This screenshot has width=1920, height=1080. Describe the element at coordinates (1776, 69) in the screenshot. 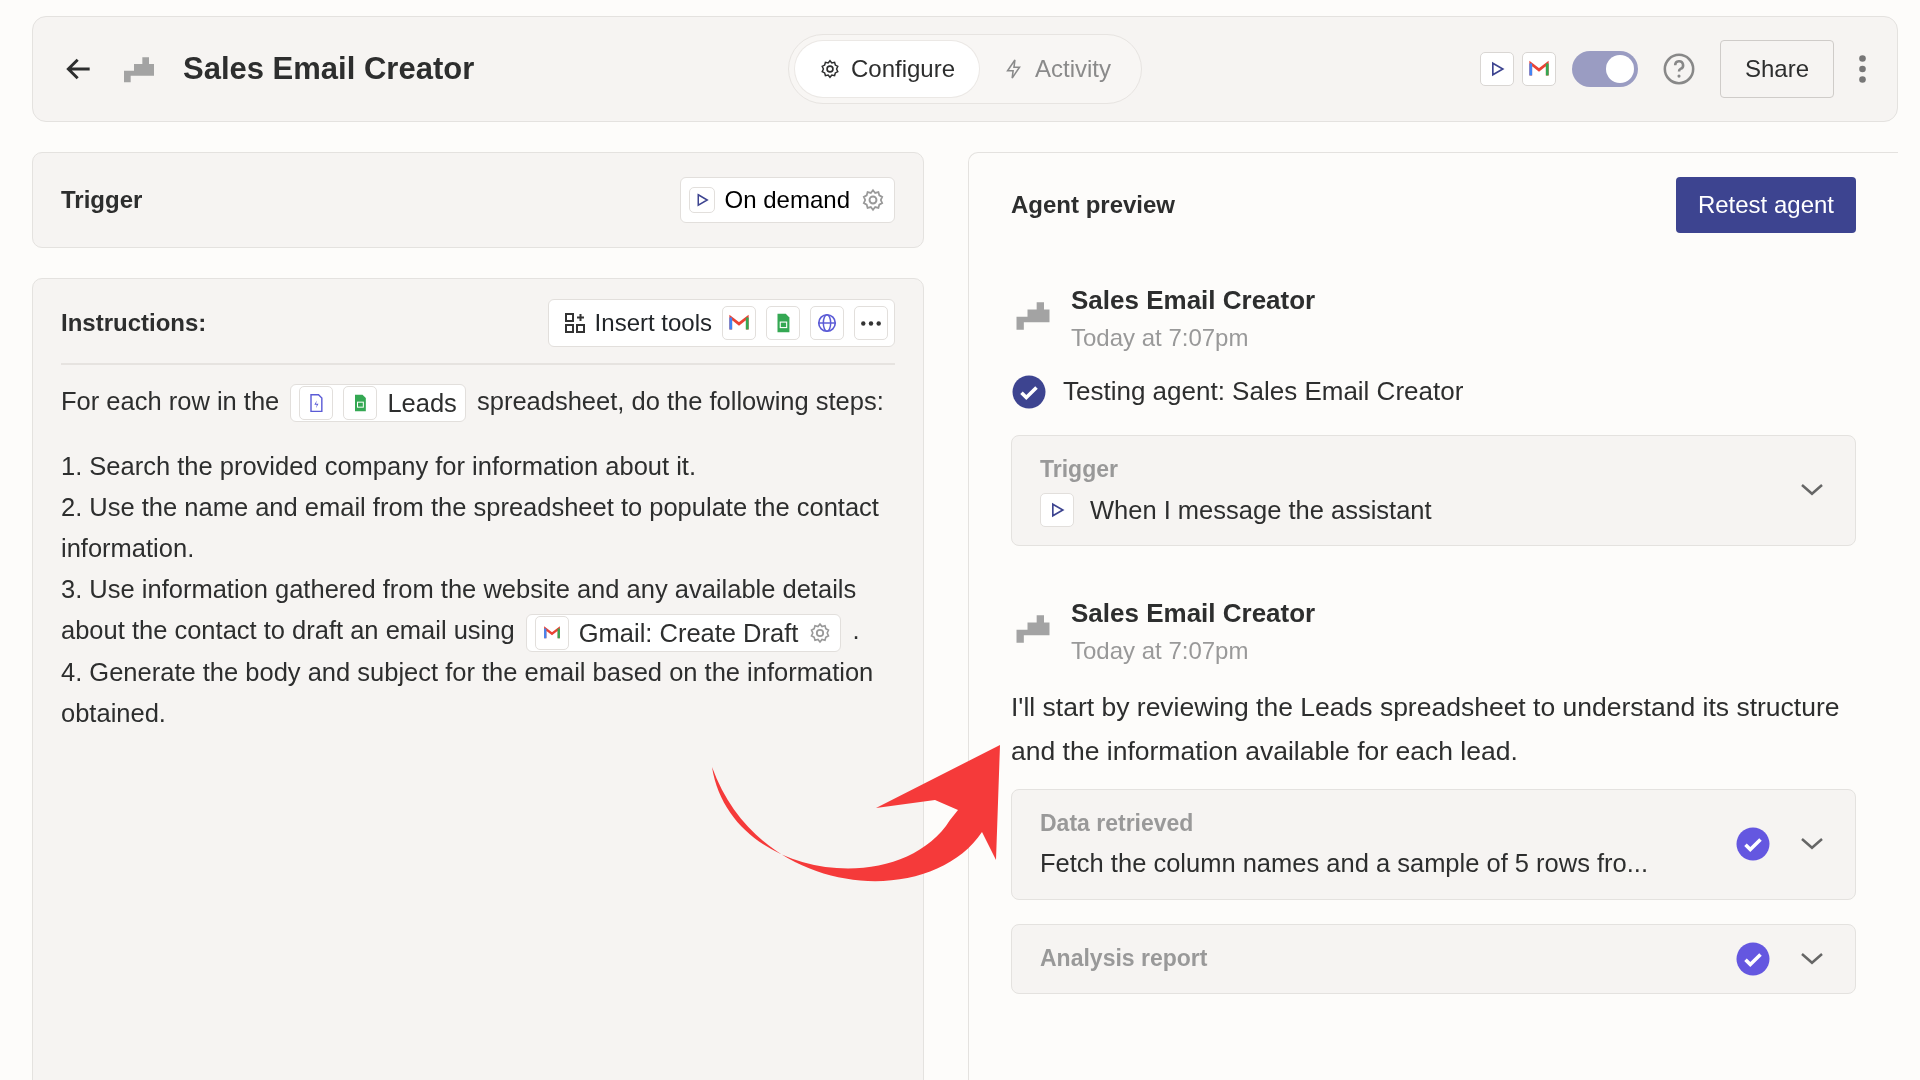

I see `share-button: Share` at that location.